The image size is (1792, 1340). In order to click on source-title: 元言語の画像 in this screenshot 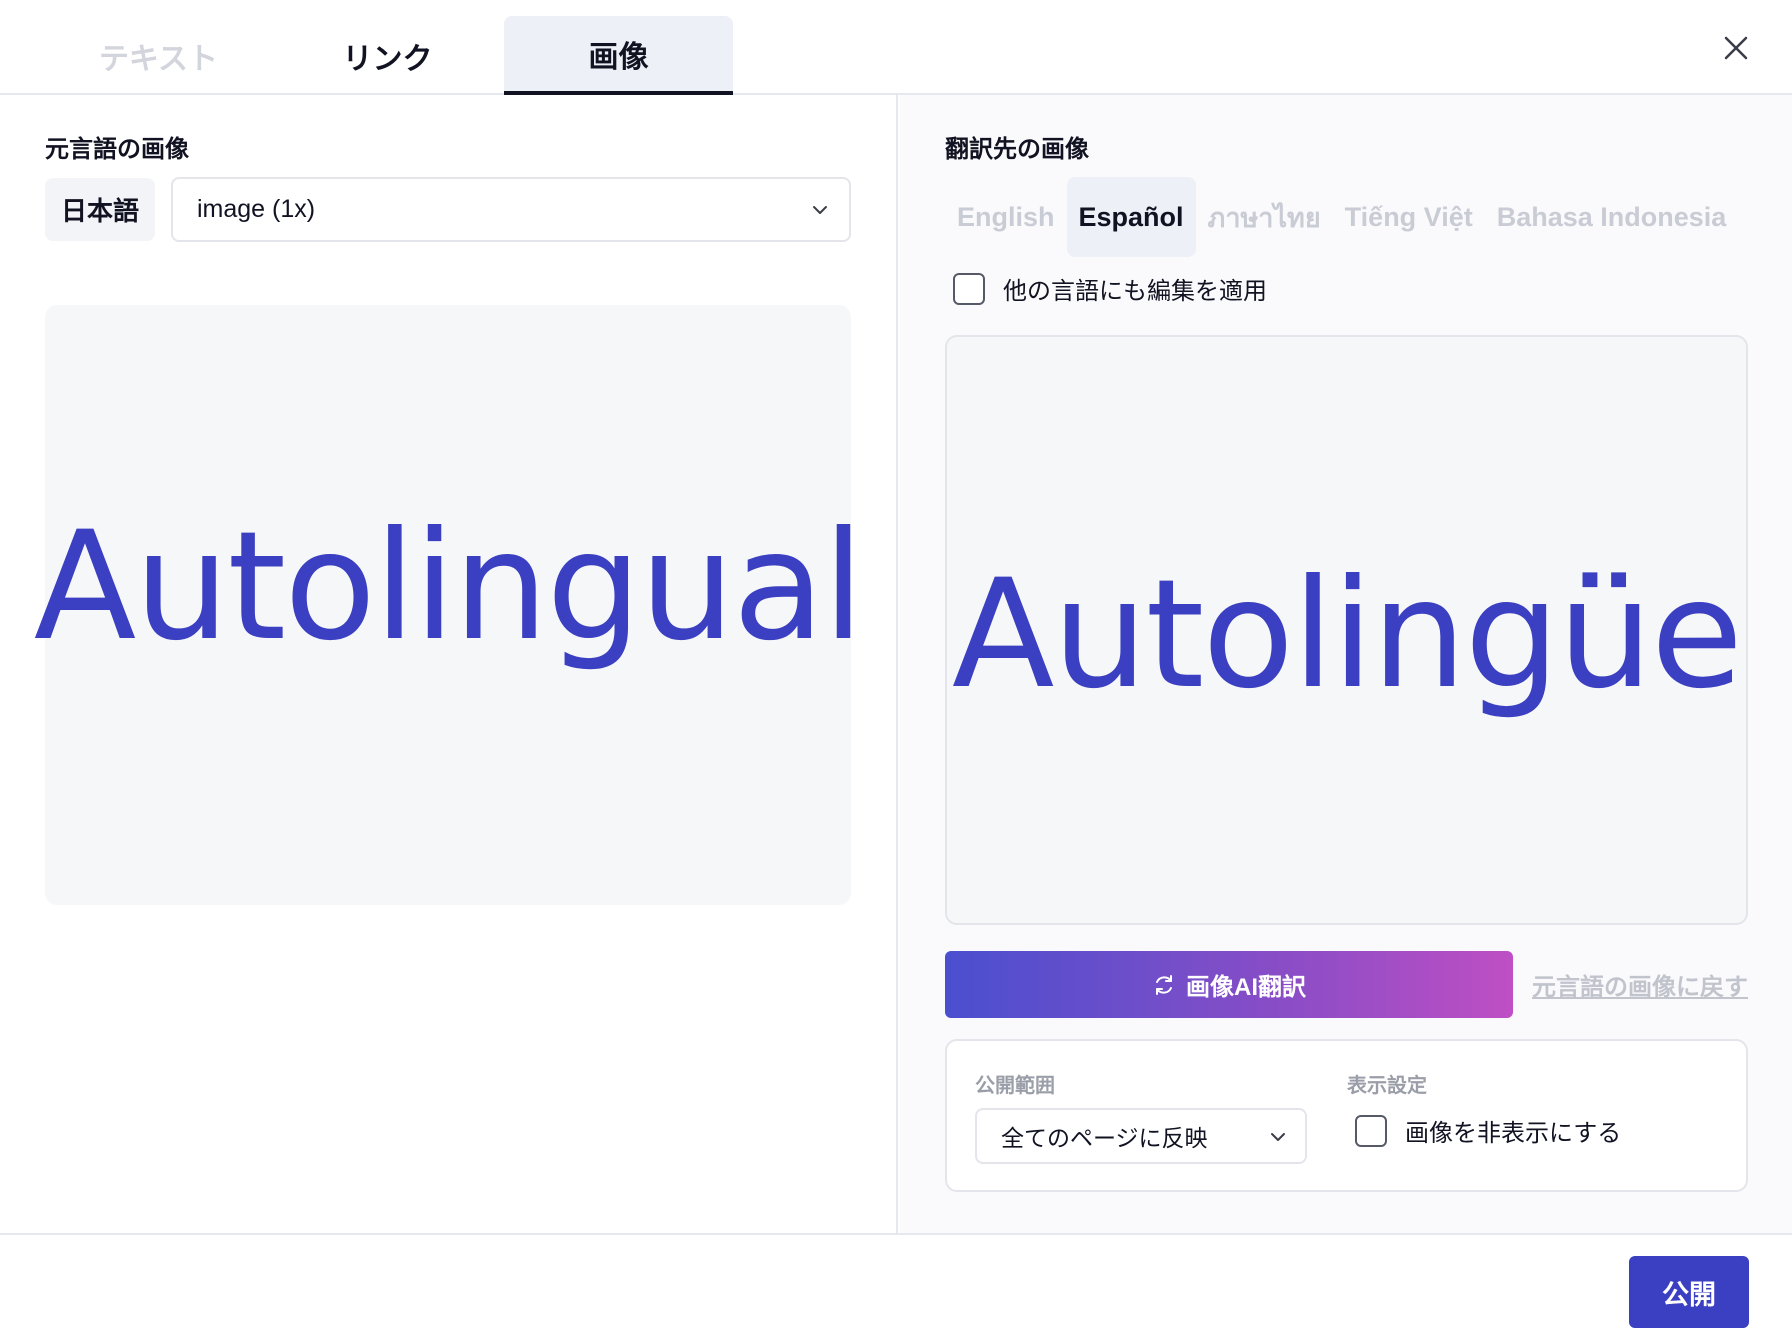, I will do `click(117, 149)`.